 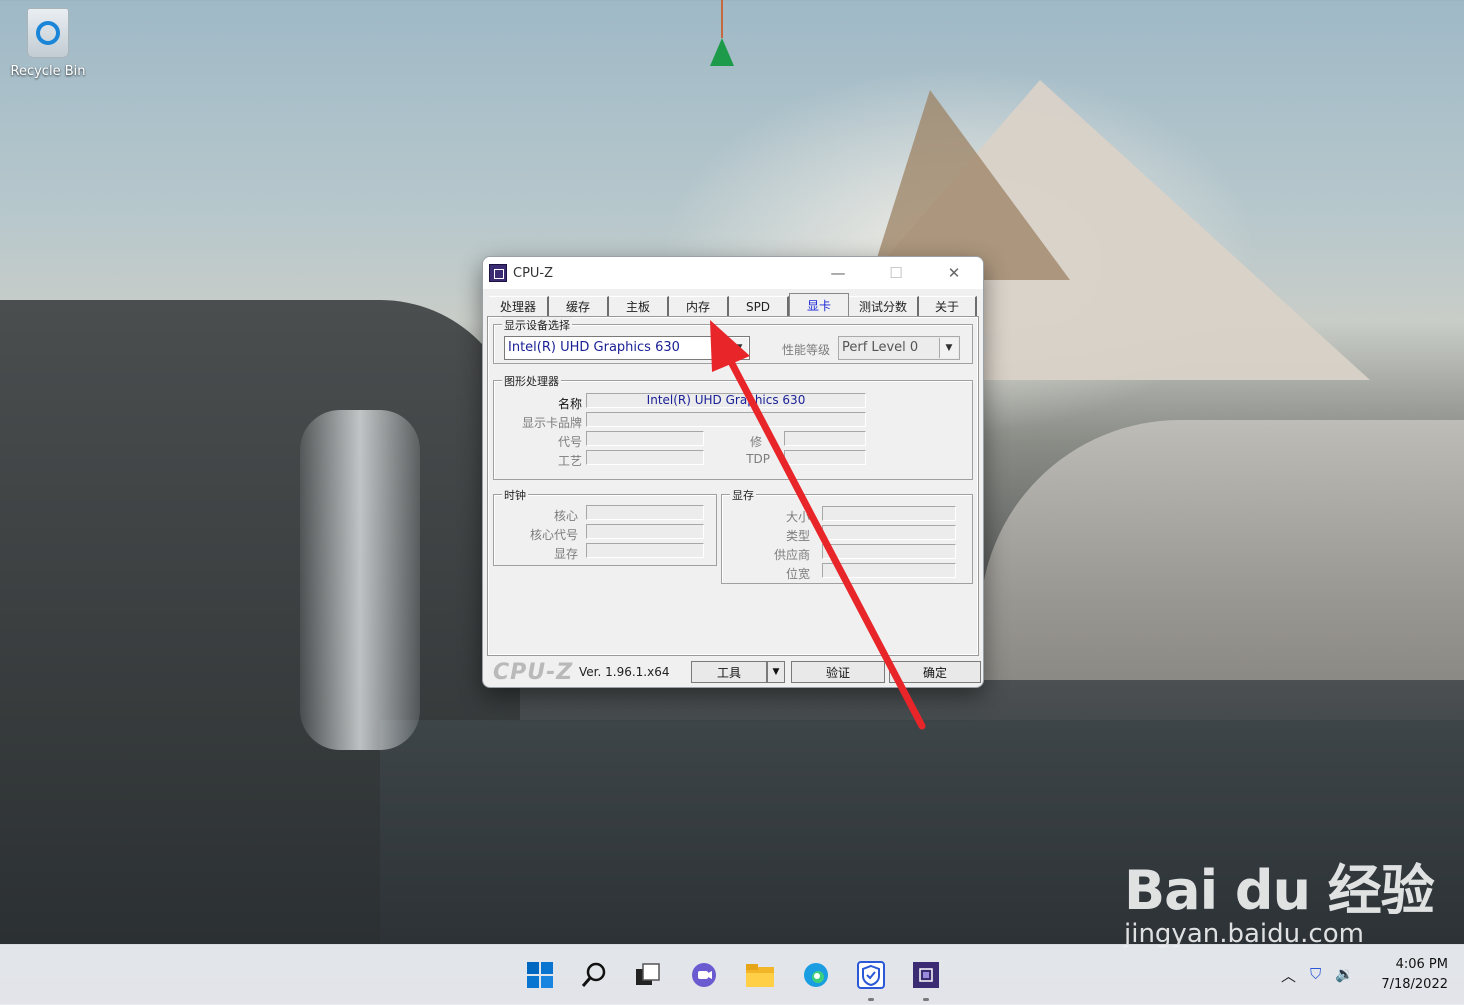 What do you see at coordinates (889, 551) in the screenshot?
I see `memory-vendor-field` at bounding box center [889, 551].